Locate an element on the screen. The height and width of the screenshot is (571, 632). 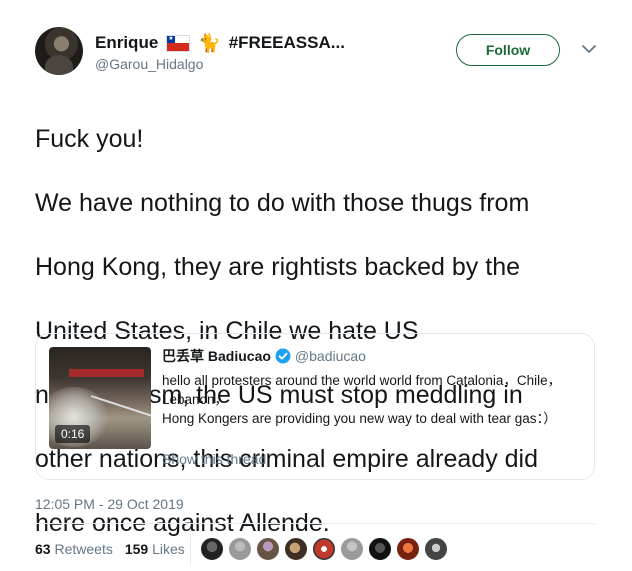
display-name: Enrique is located at coordinates (126, 43).